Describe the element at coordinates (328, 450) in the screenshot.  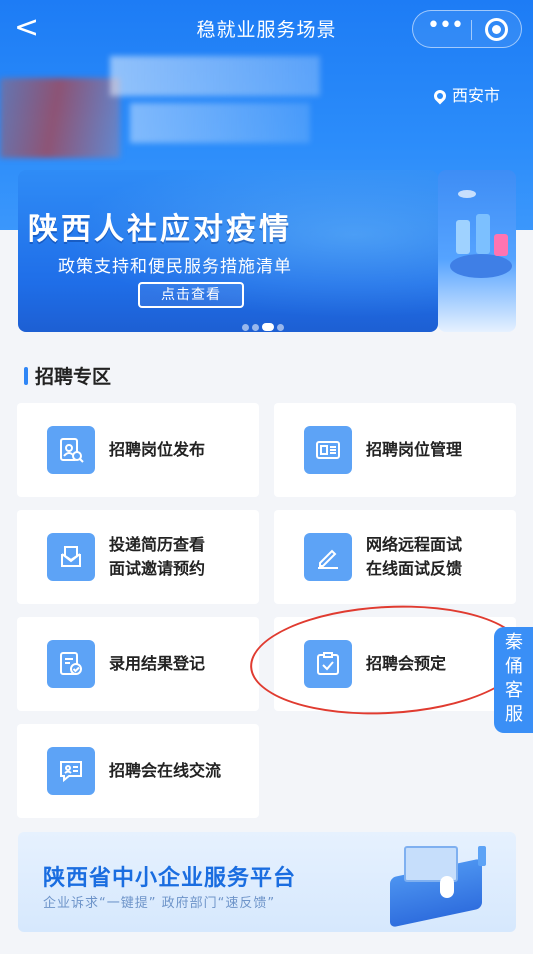
I see `id-card-icon` at that location.